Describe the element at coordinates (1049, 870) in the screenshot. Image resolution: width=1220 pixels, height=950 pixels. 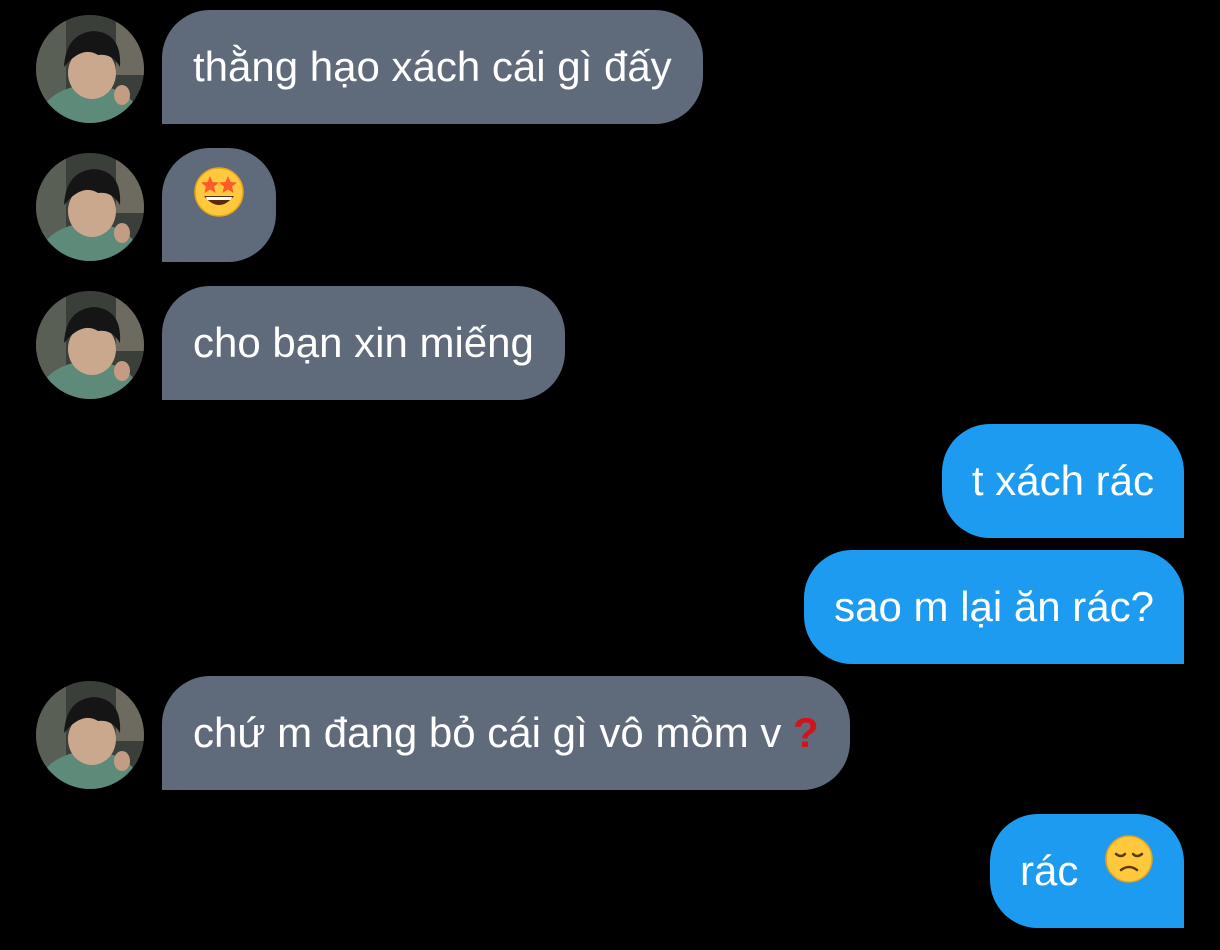
I see `message-text: rác` at that location.